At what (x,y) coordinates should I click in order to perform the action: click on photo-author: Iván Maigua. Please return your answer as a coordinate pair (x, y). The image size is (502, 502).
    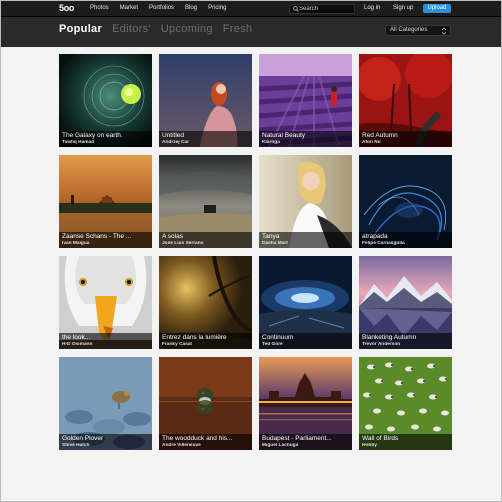
    Looking at the image, I should click on (105, 244).